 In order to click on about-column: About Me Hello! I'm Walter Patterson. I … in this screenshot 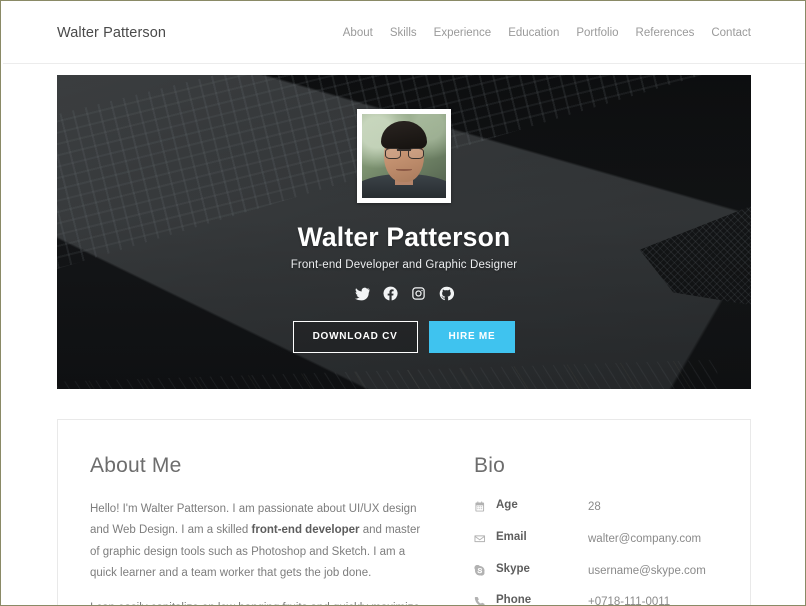, I will do `click(260, 529)`.